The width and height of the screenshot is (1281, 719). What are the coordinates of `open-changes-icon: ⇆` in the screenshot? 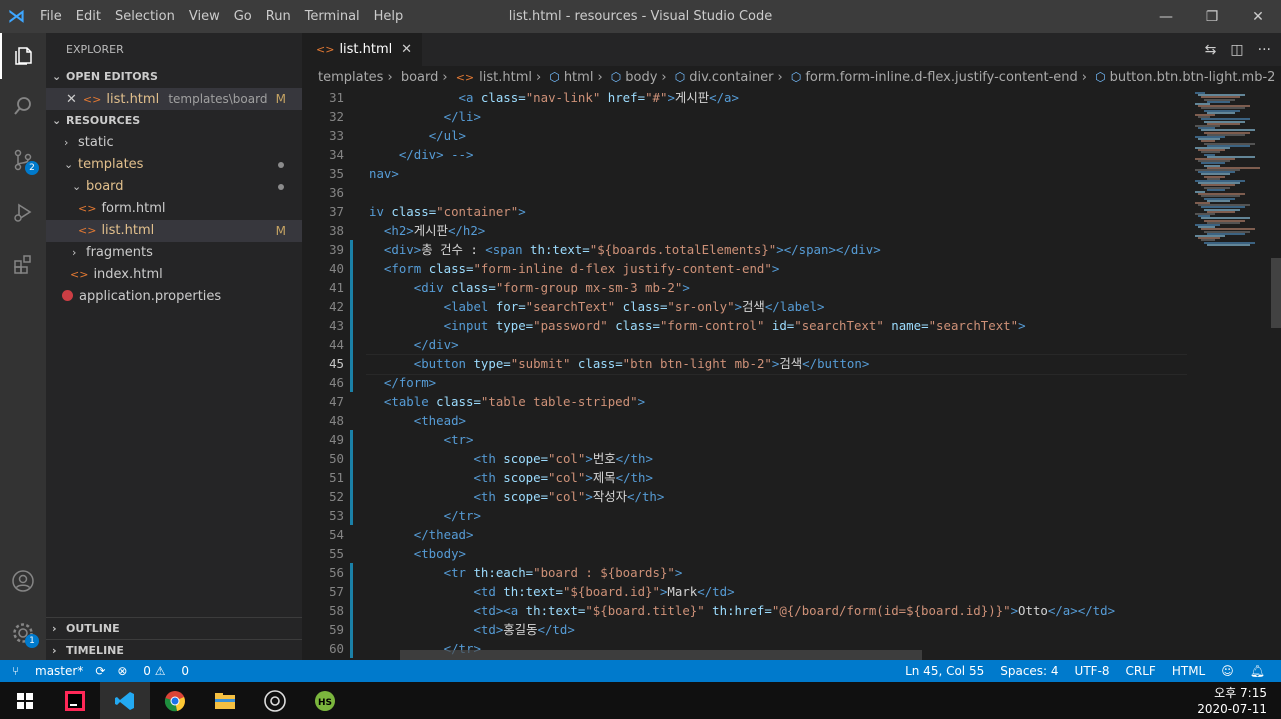 It's located at (1211, 50).